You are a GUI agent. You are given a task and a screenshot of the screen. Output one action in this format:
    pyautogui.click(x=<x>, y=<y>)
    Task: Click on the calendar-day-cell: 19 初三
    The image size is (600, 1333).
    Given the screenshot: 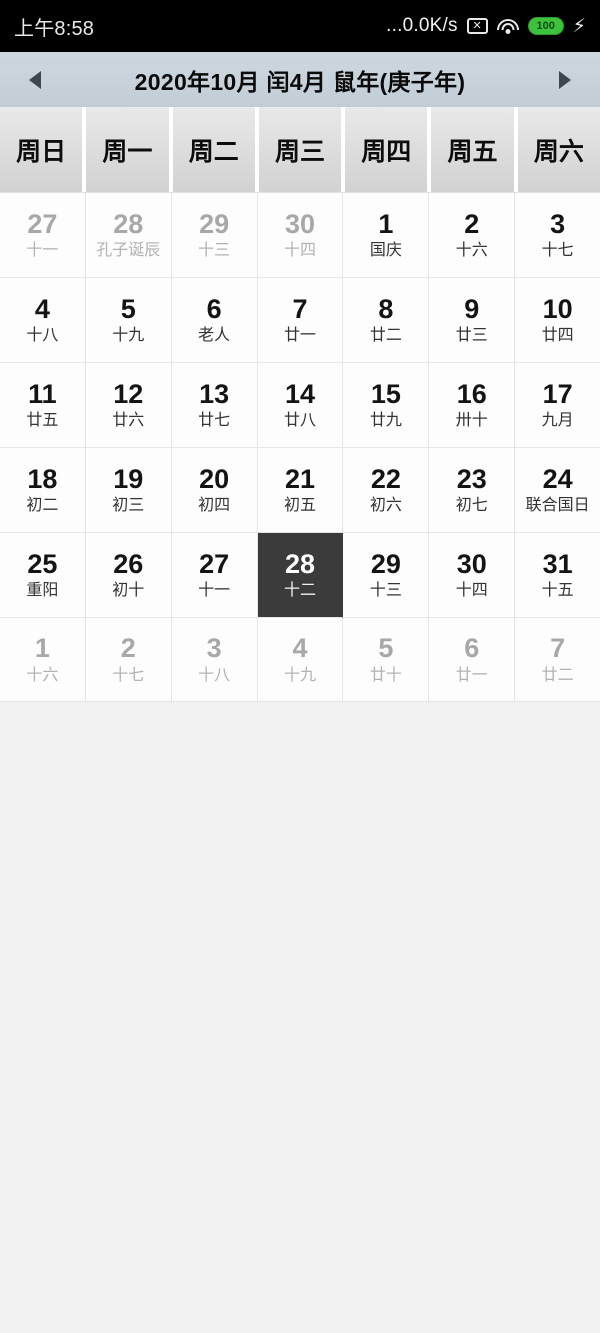 What is the action you would take?
    pyautogui.click(x=128, y=490)
    